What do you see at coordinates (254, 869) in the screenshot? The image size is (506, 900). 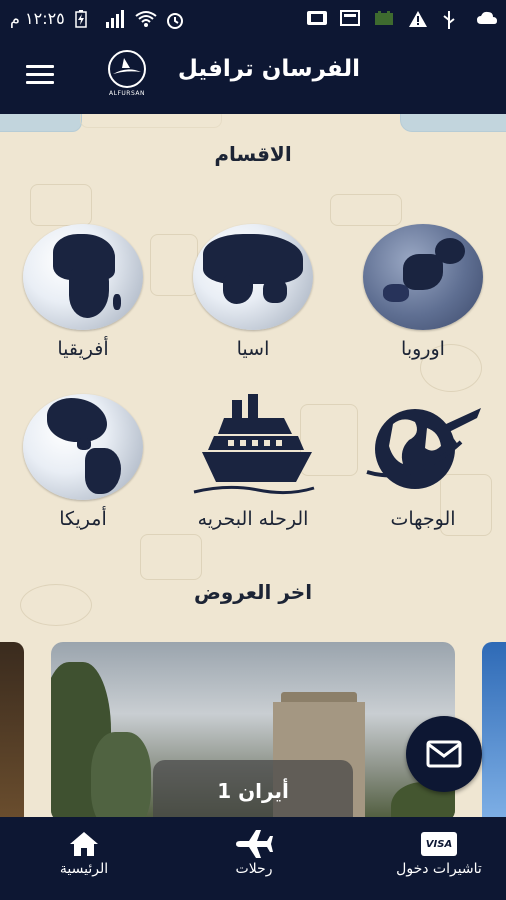 I see `nav-label: رحلات` at bounding box center [254, 869].